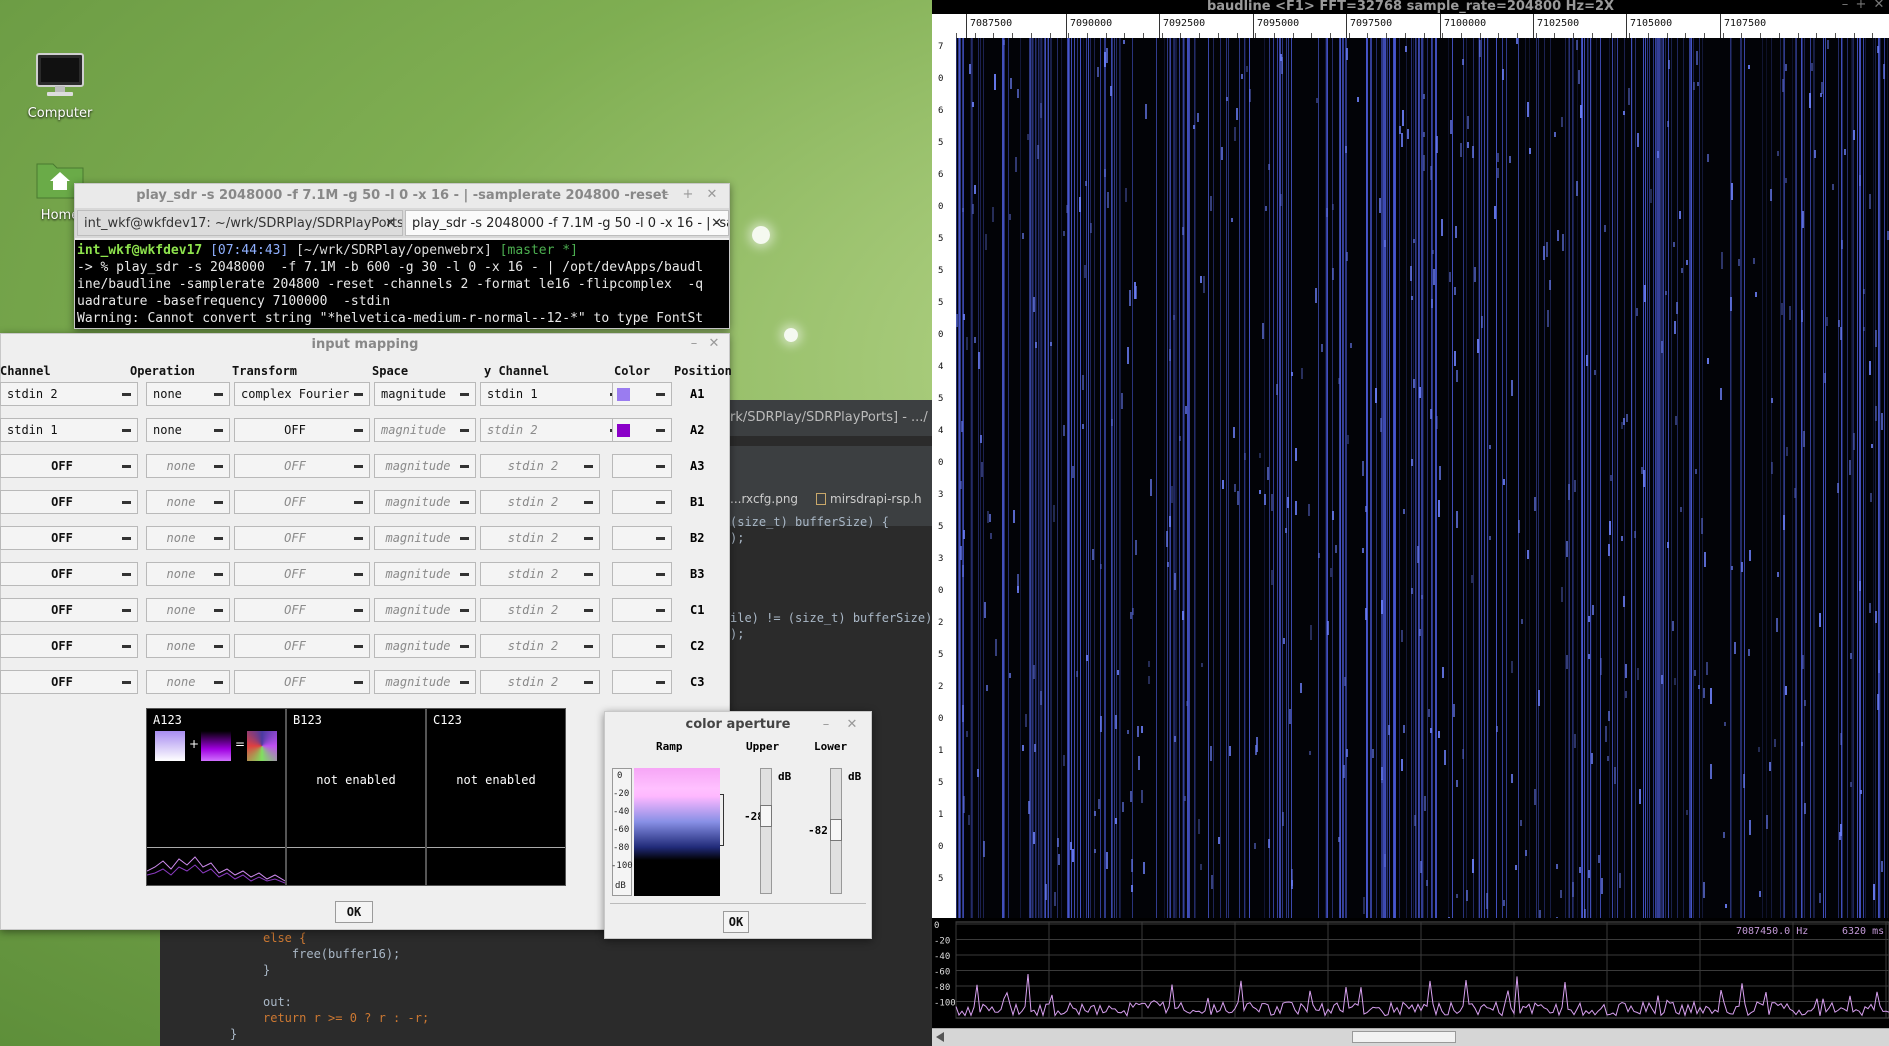  Describe the element at coordinates (677, 832) in the screenshot. I see `color-ramp` at that location.